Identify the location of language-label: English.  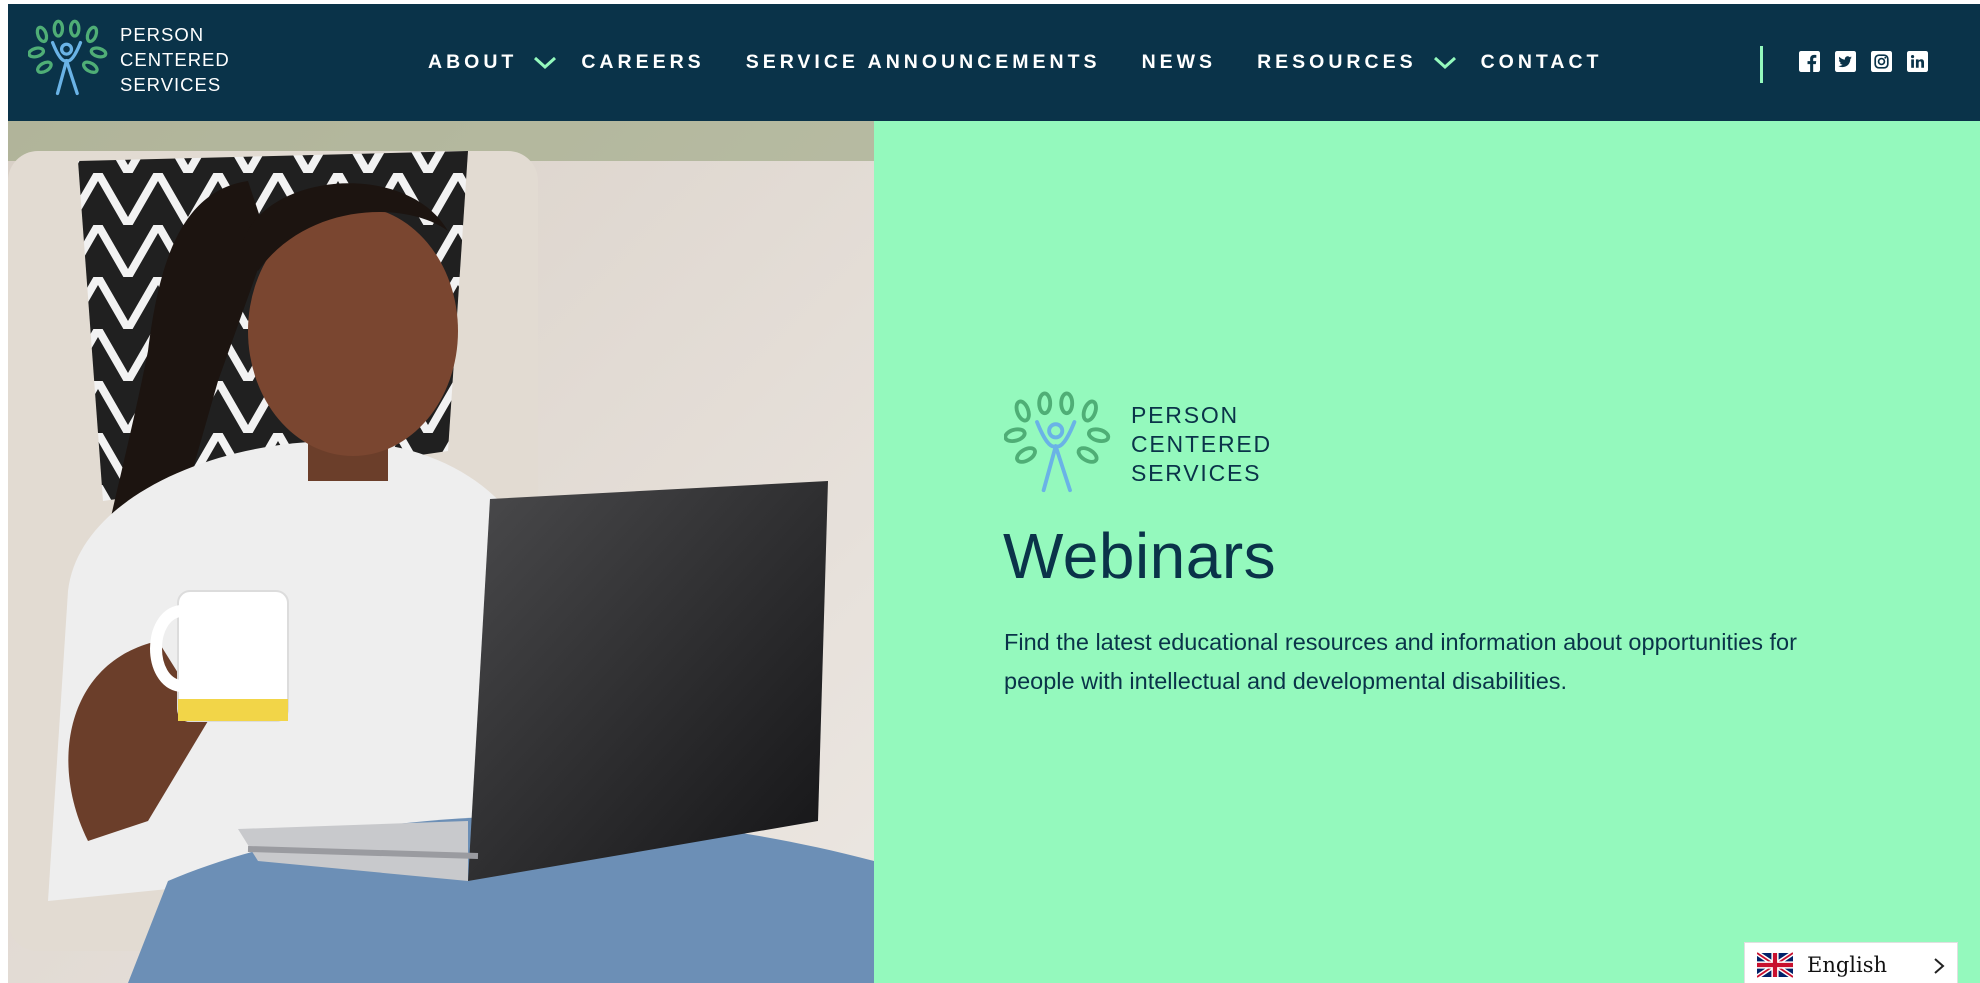
(1847, 964).